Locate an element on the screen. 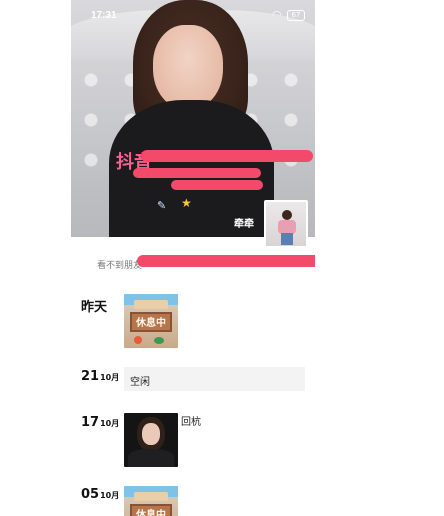 The height and width of the screenshot is (516, 444). date-label: 2110月 is located at coordinates (100, 376).